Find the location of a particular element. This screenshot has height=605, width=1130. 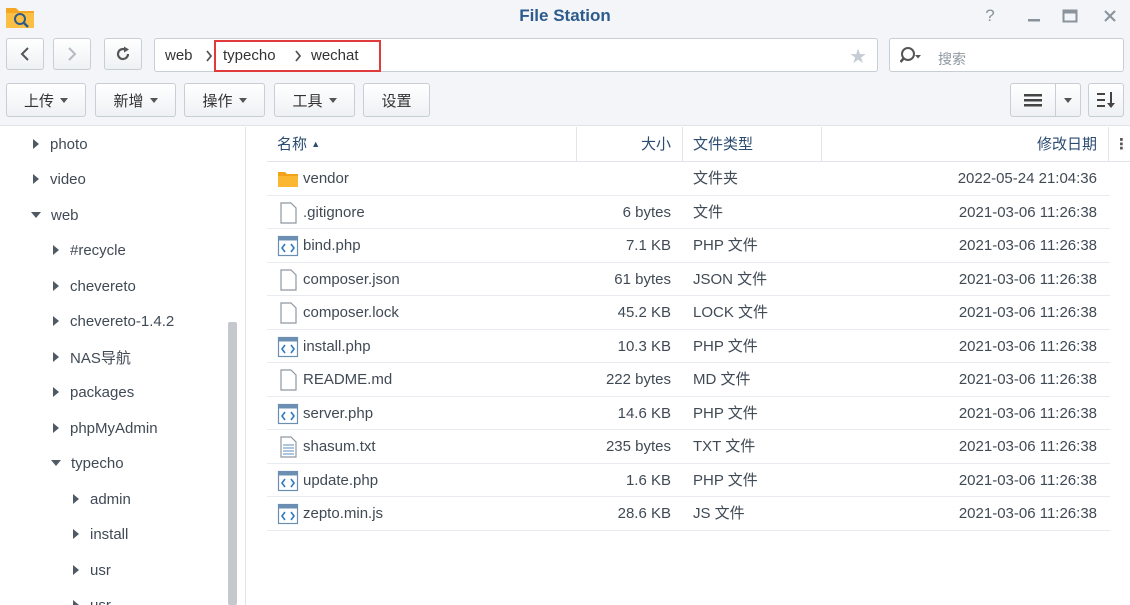

chevron-right-icon is located at coordinates (72, 54).